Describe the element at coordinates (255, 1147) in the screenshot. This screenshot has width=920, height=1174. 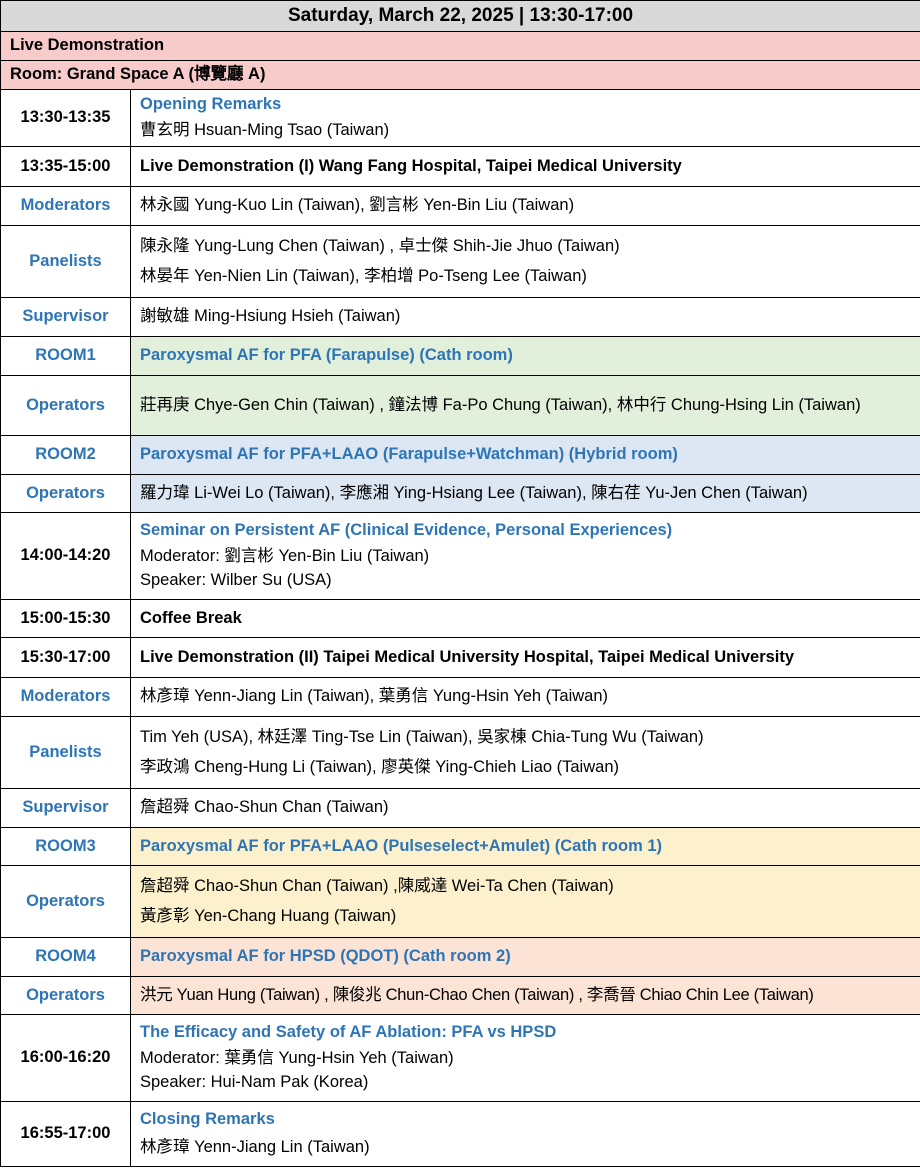
I see `speaker-line: 林彥璋 Yenn-Jiang Lin (Taiwan)` at that location.